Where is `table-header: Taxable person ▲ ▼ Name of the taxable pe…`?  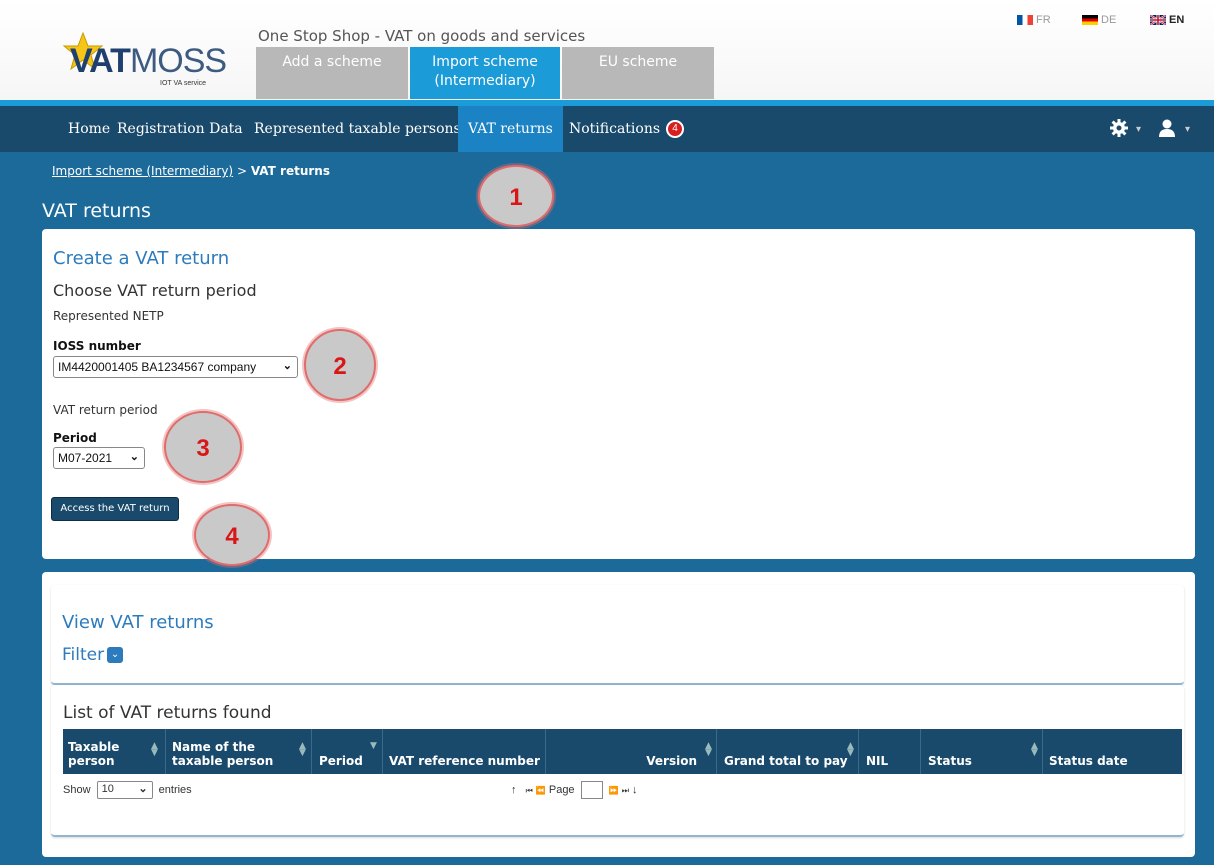 table-header: Taxable person ▲ ▼ Name of the taxable pe… is located at coordinates (622, 751).